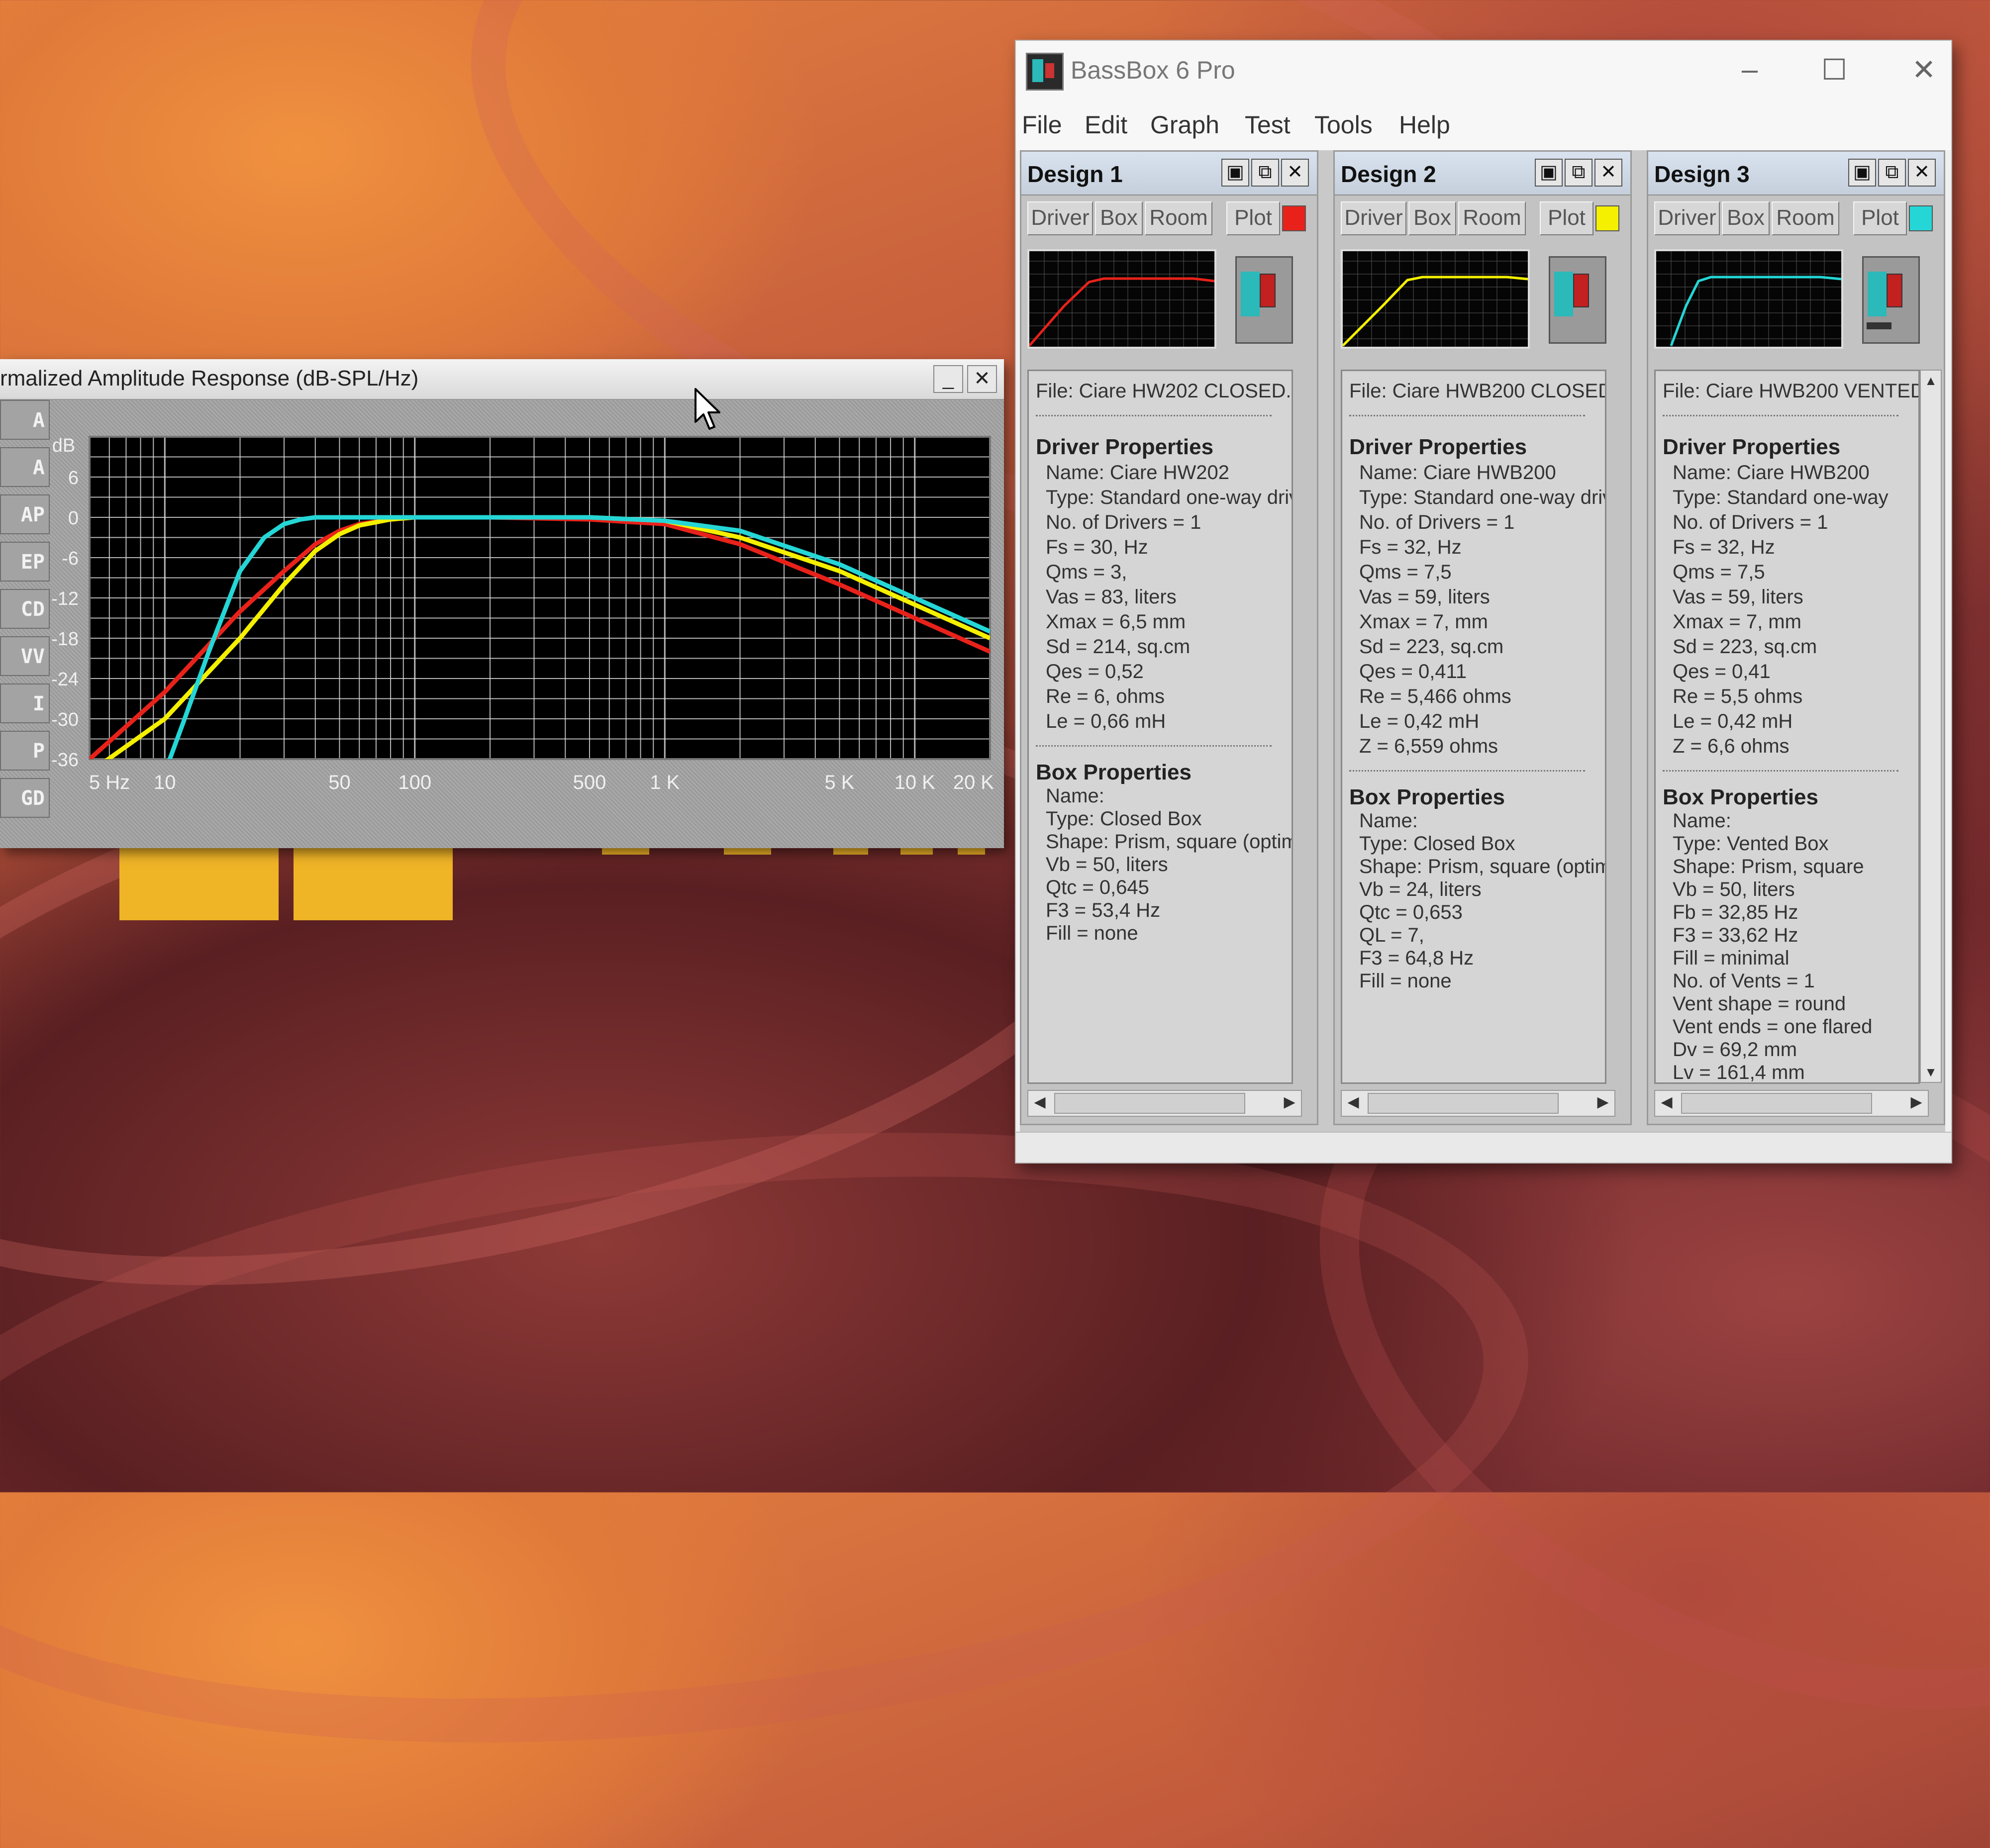 Image resolution: width=1990 pixels, height=1848 pixels. What do you see at coordinates (65, 720) in the screenshot?
I see `y-tick-label: -30` at bounding box center [65, 720].